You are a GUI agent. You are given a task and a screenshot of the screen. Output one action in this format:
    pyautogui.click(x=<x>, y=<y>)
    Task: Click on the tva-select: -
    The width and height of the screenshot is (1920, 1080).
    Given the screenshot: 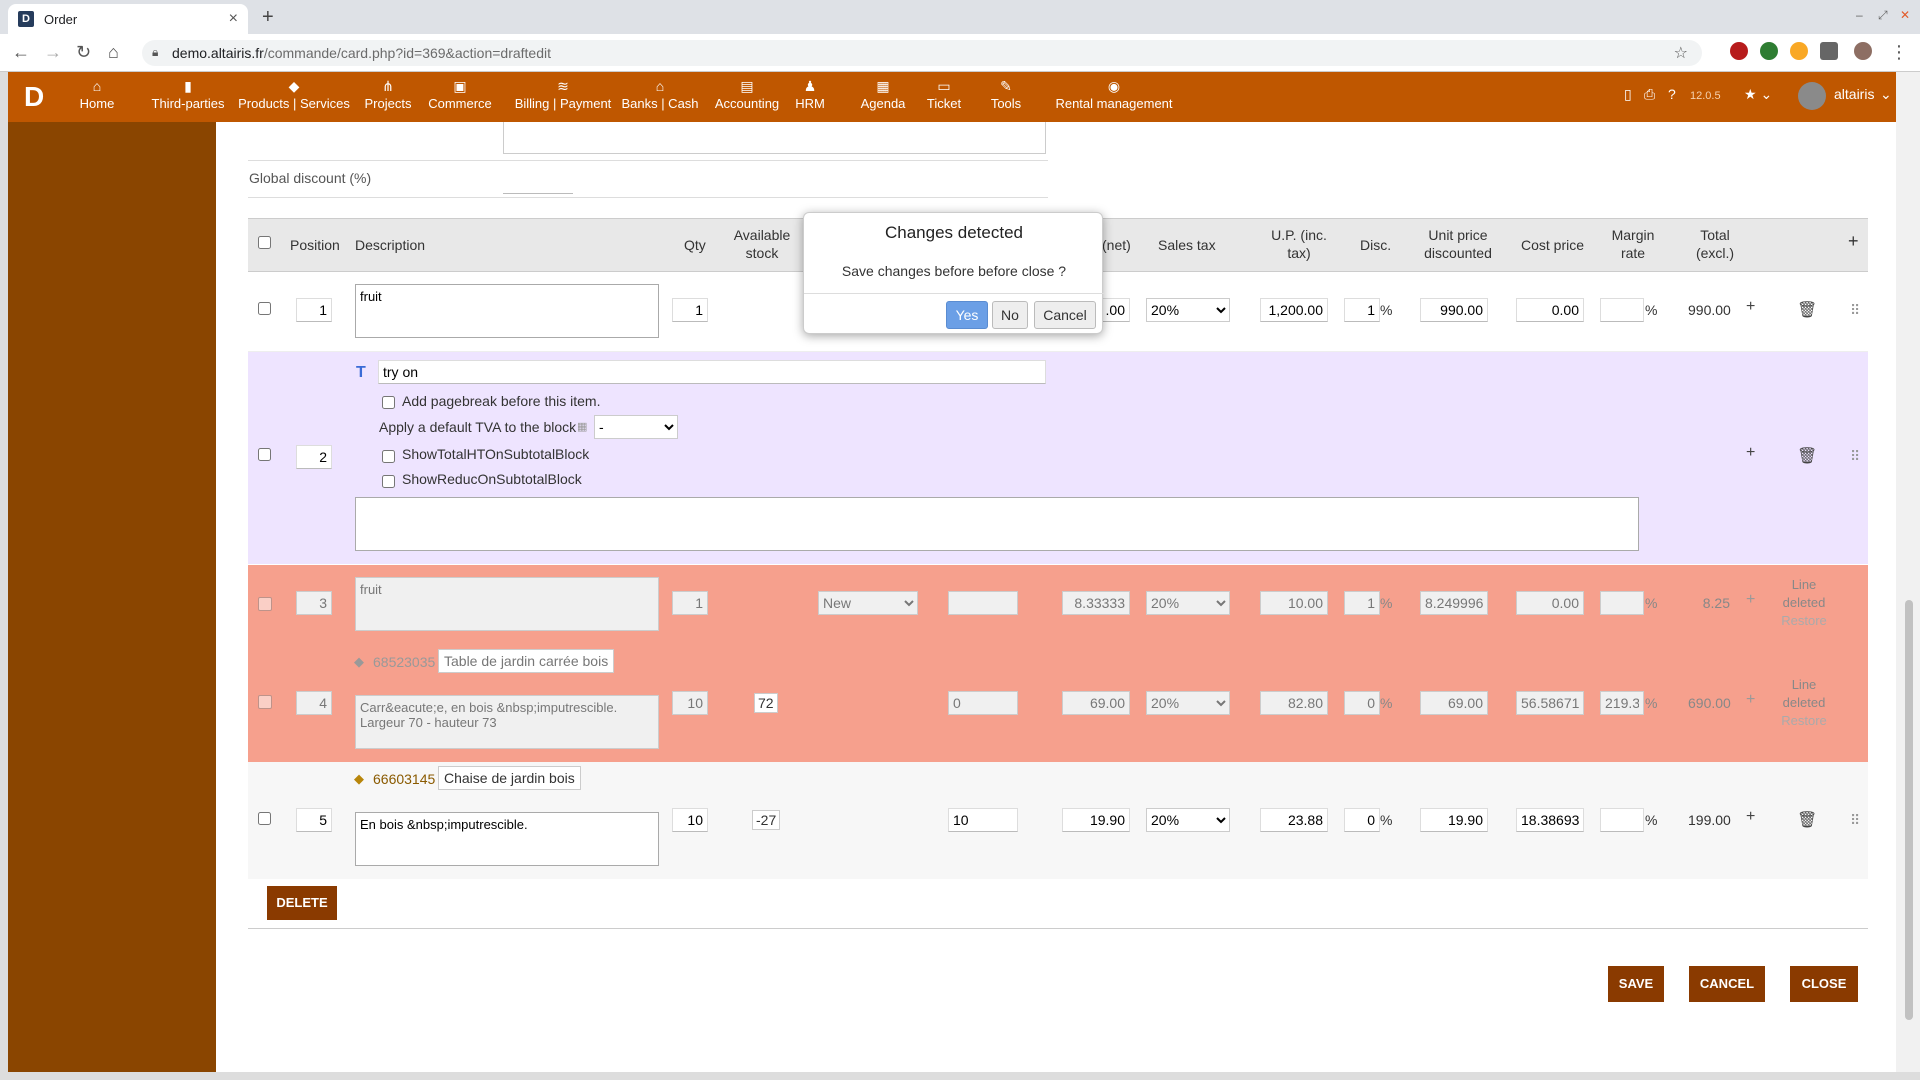 What is the action you would take?
    pyautogui.click(x=636, y=427)
    